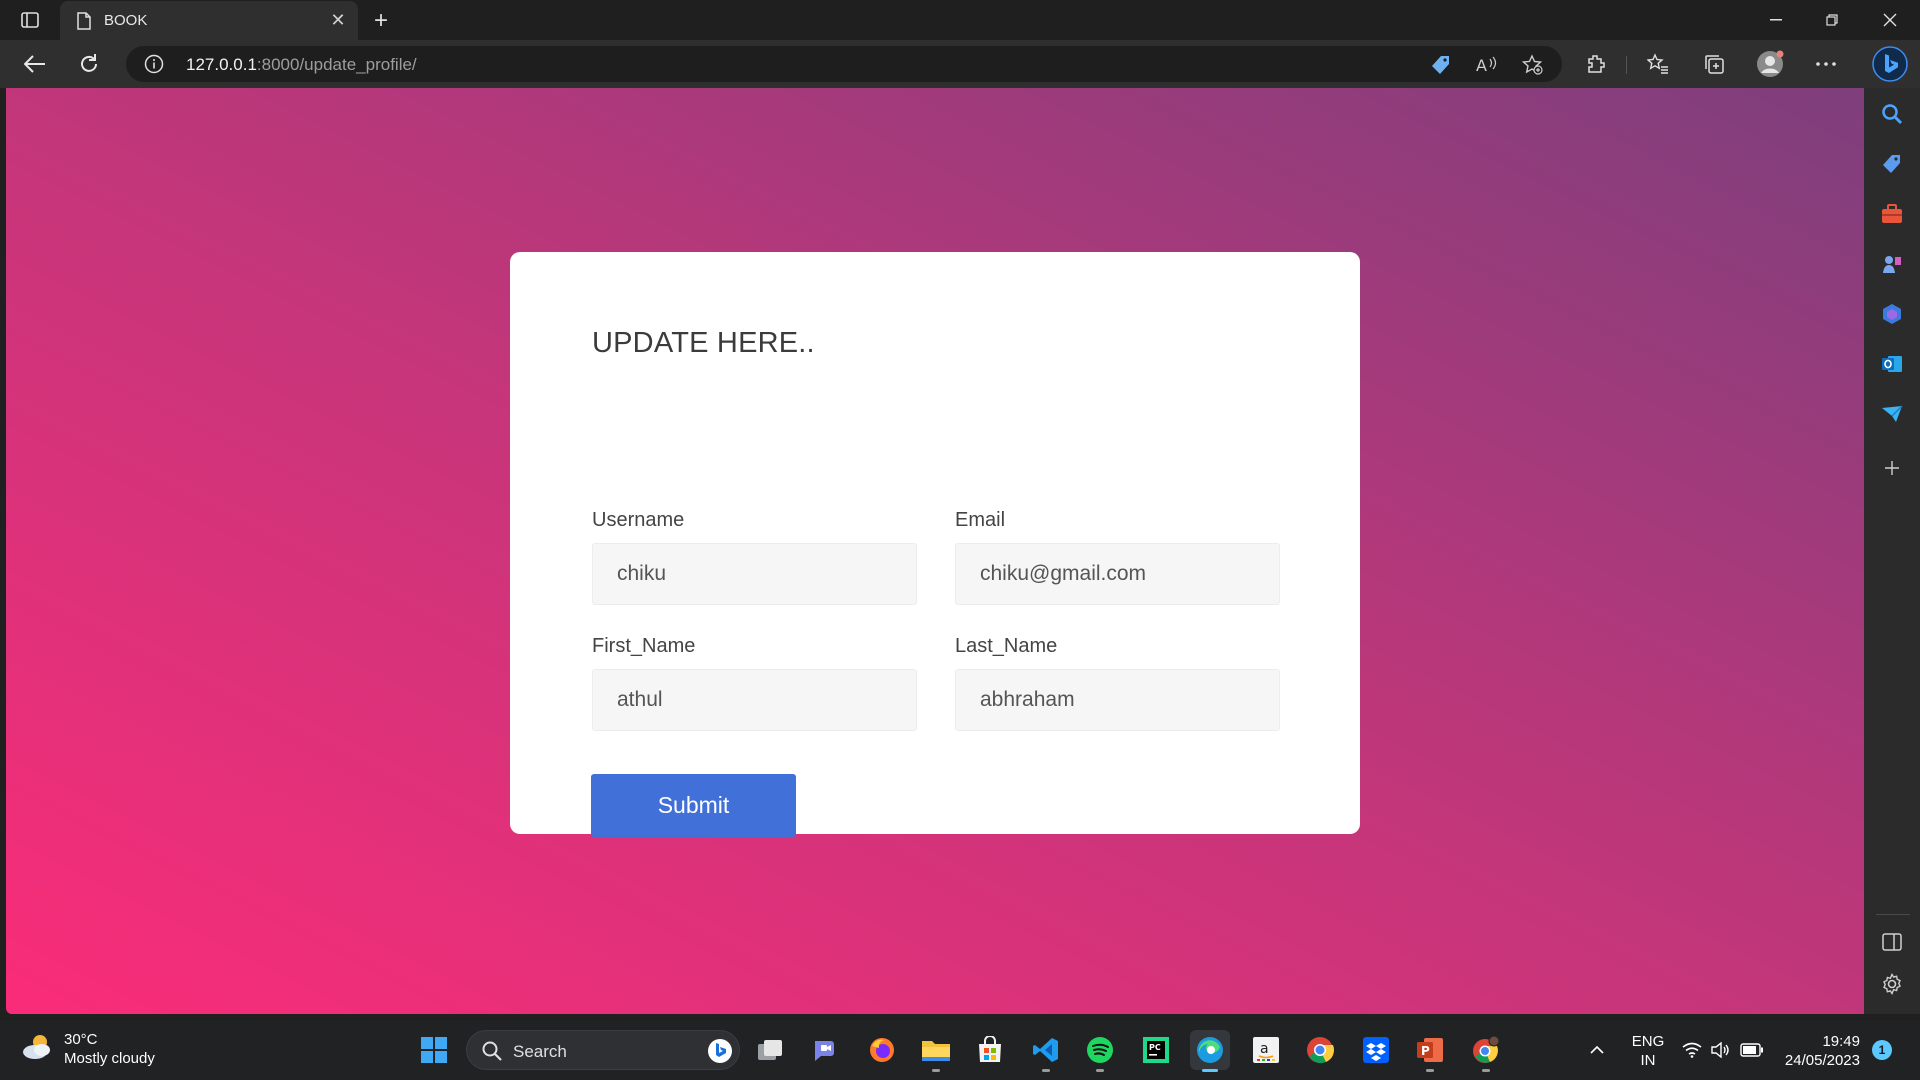 The width and height of the screenshot is (1920, 1080). What do you see at coordinates (990, 1050) in the screenshot?
I see `microsoft-store-icon` at bounding box center [990, 1050].